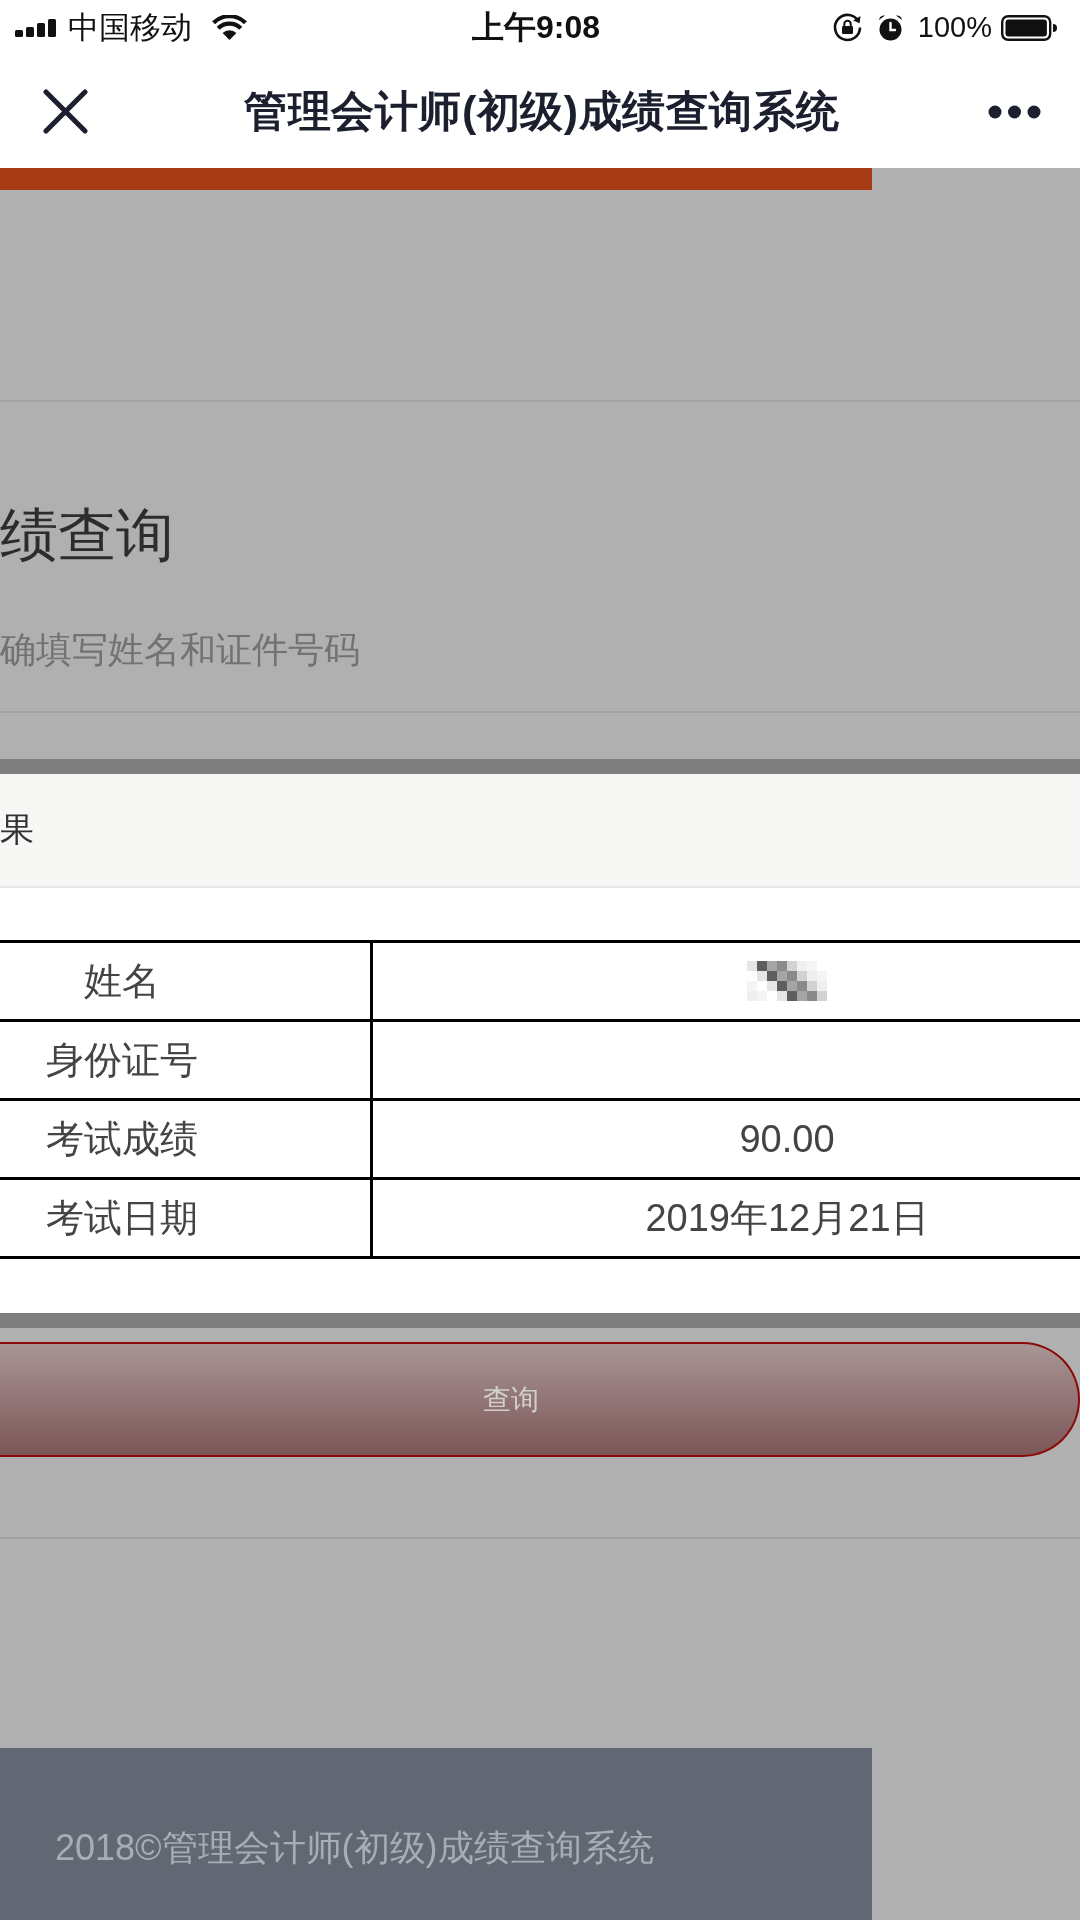  What do you see at coordinates (542, 111) in the screenshot?
I see `page-title: 管理会计师(初级)成绩查询系统` at bounding box center [542, 111].